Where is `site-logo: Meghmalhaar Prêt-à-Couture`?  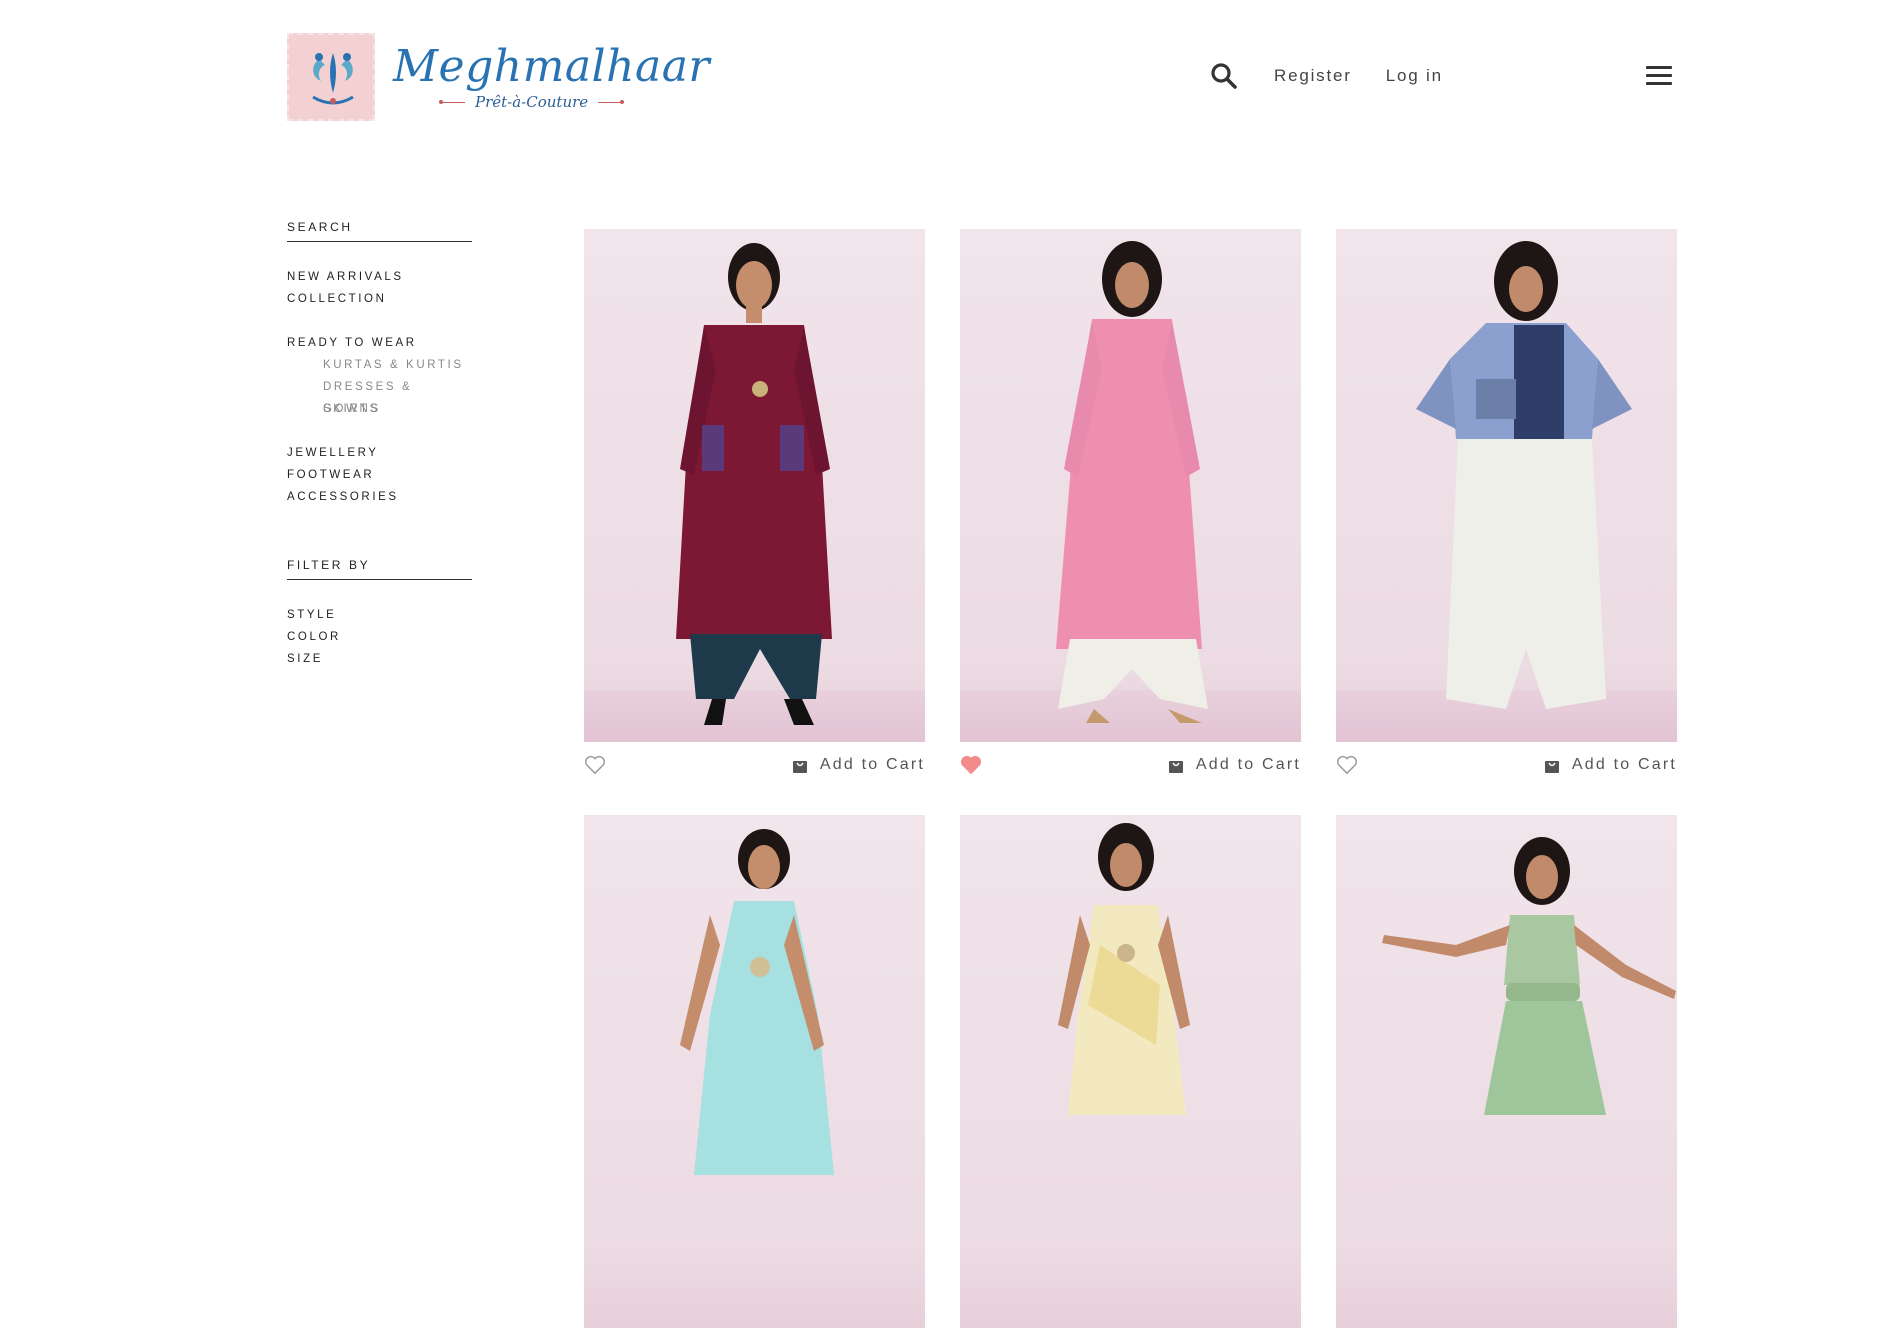
site-logo: Meghmalhaar Prêt-à-Couture is located at coordinates (498, 77).